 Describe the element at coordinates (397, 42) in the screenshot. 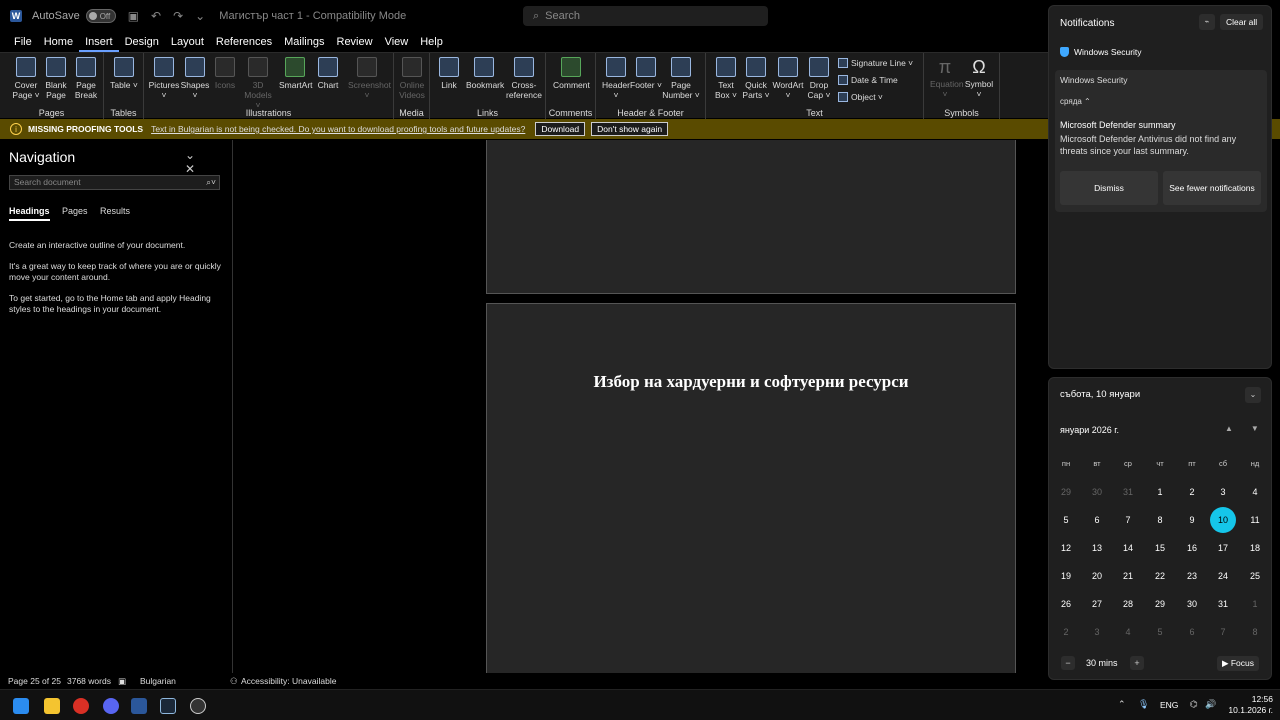

I see `tab-view: View` at that location.